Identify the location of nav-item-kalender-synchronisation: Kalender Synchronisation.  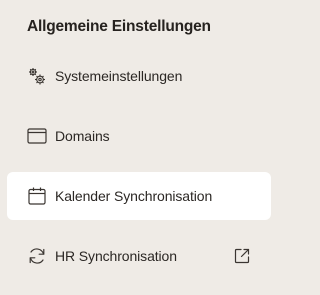
(139, 196).